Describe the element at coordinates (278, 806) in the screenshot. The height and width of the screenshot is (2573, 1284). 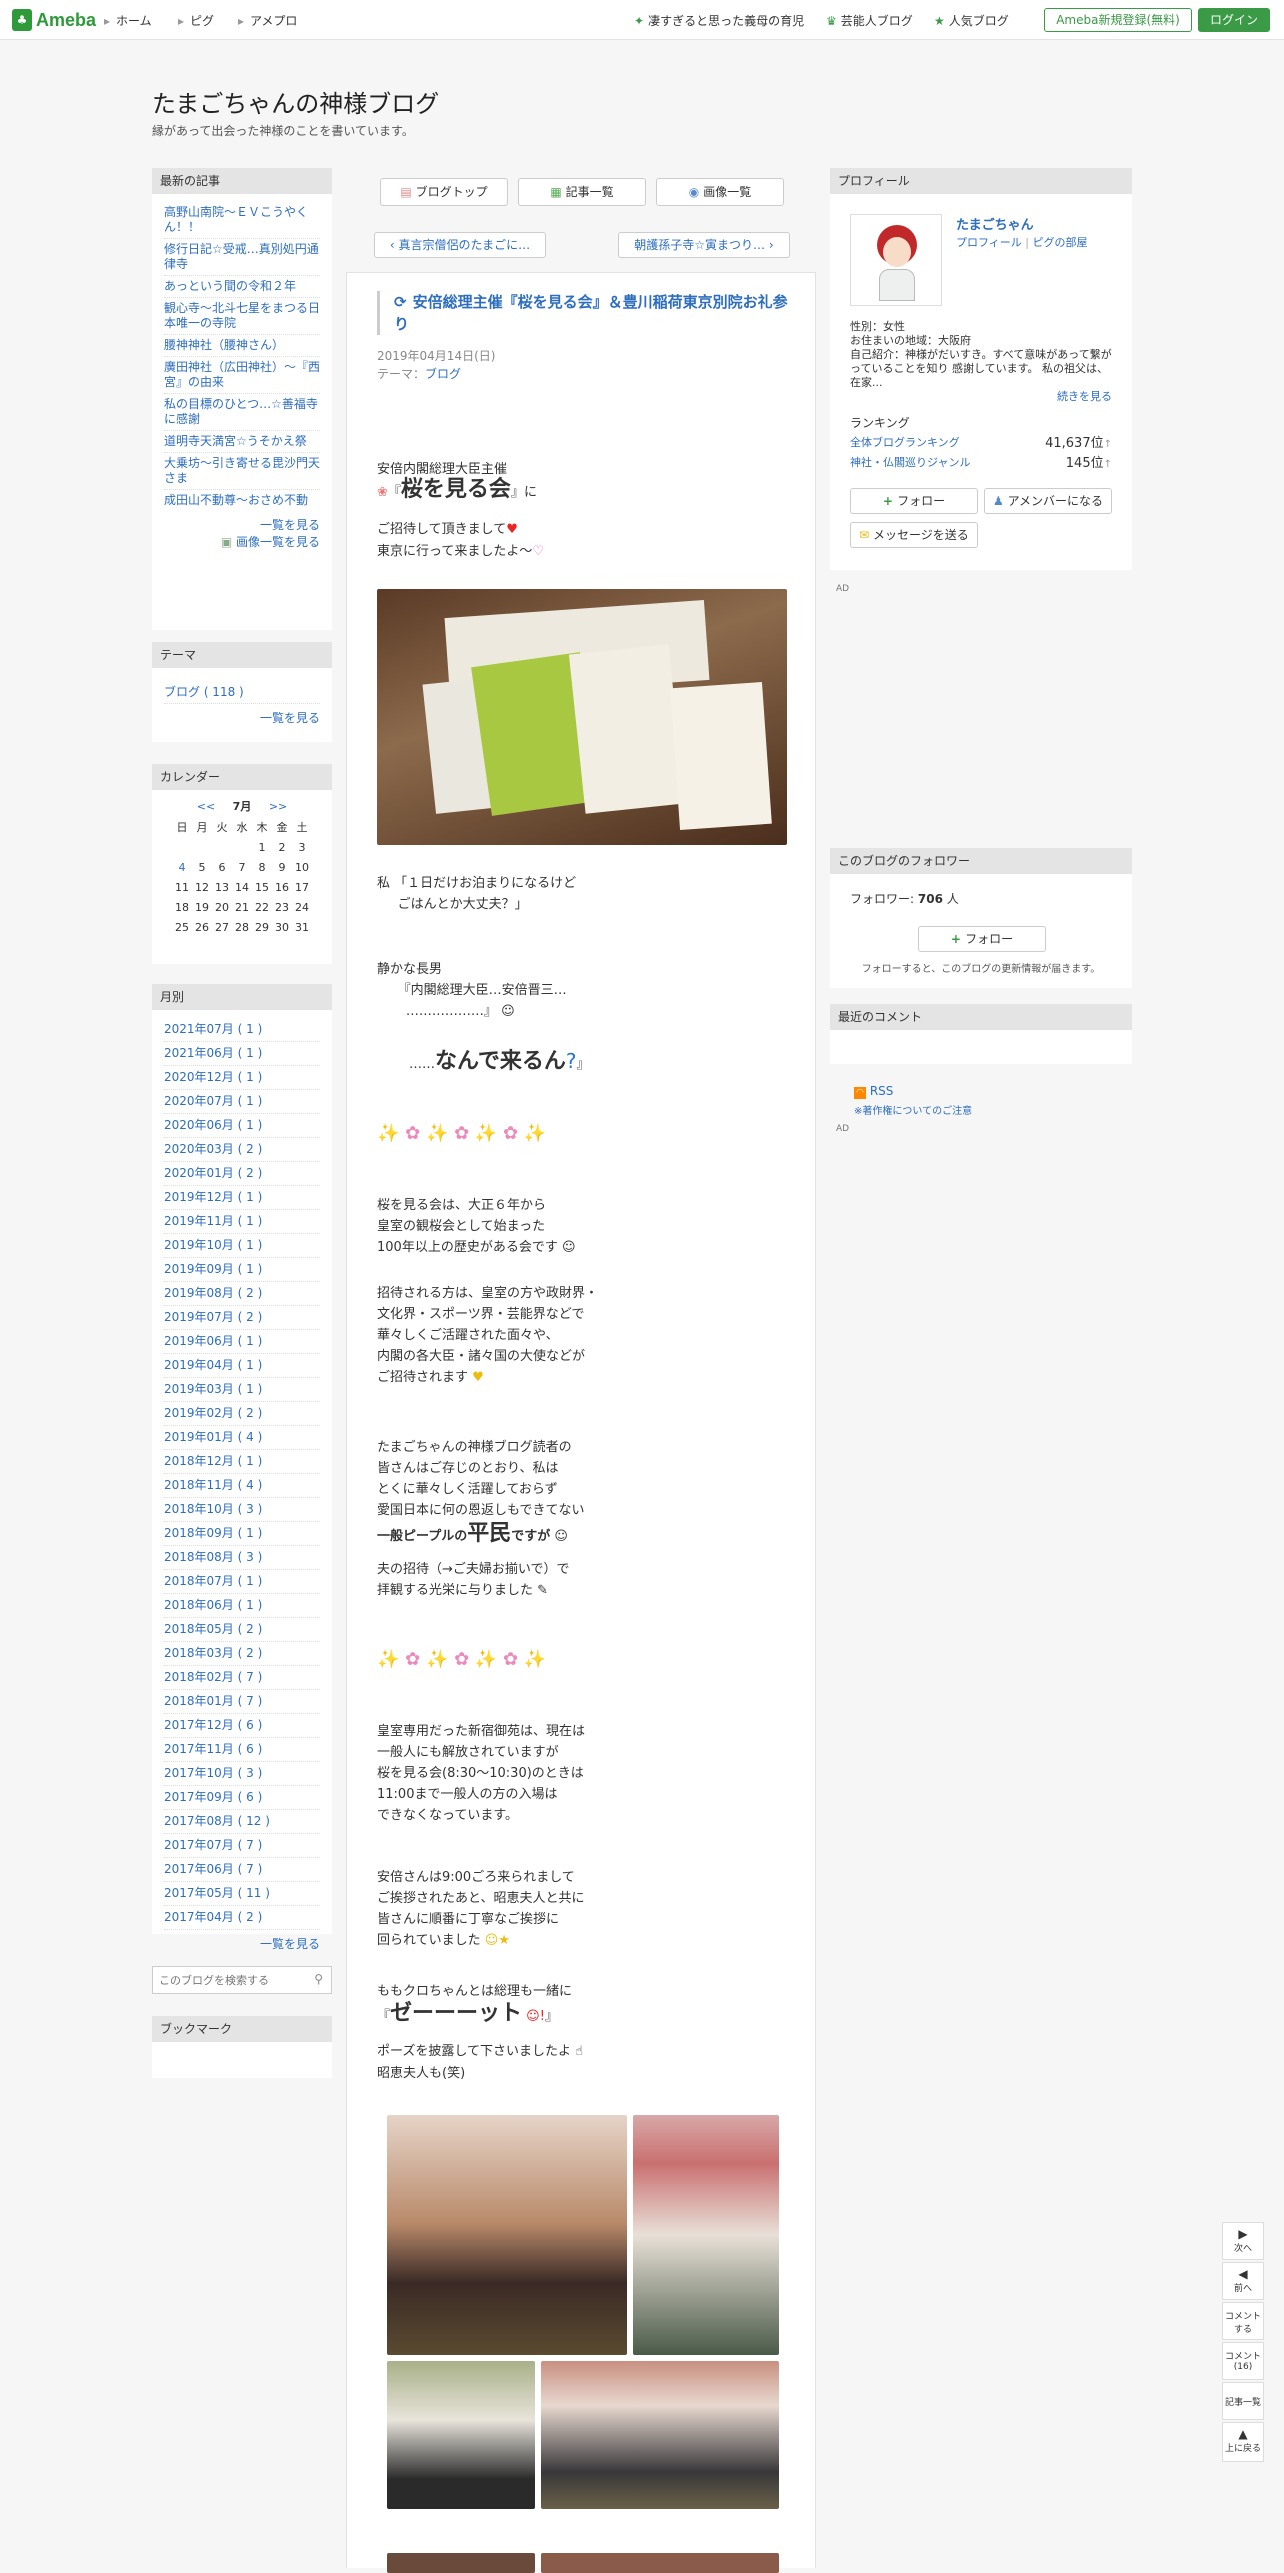
I see `calendar-next-link: >>` at that location.